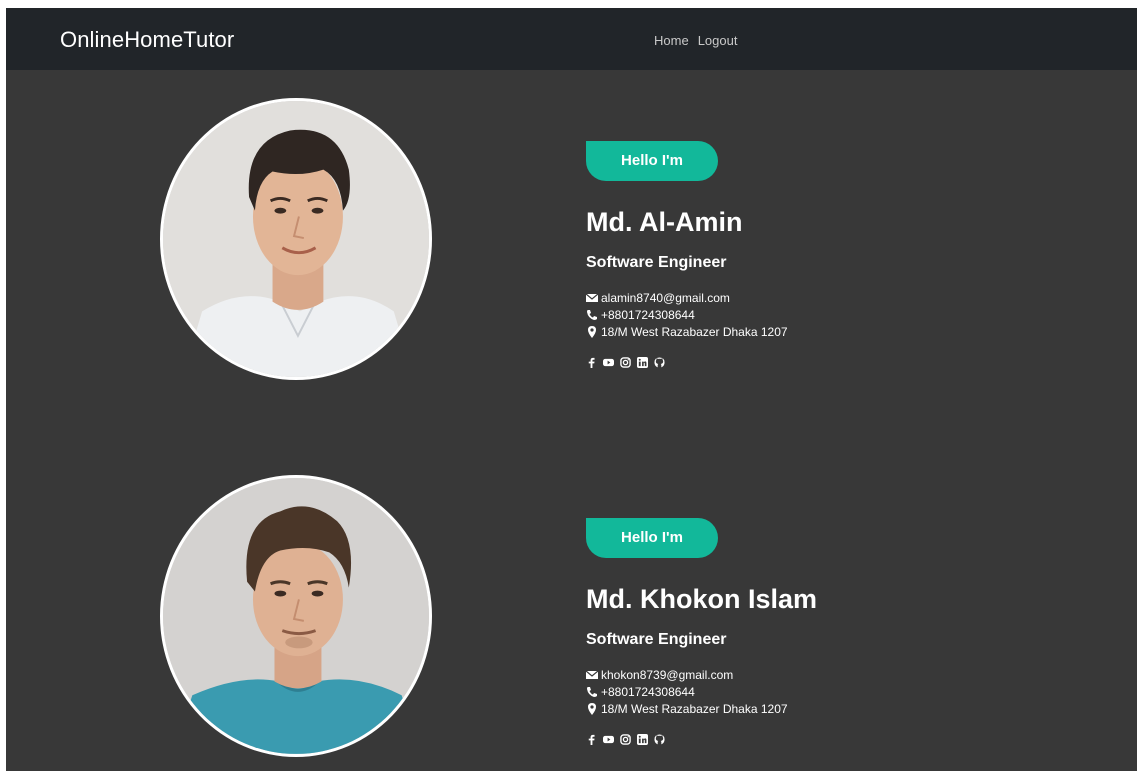 The width and height of the screenshot is (1137, 771). I want to click on contact-email: alamin8740@gmail.com, so click(687, 297).